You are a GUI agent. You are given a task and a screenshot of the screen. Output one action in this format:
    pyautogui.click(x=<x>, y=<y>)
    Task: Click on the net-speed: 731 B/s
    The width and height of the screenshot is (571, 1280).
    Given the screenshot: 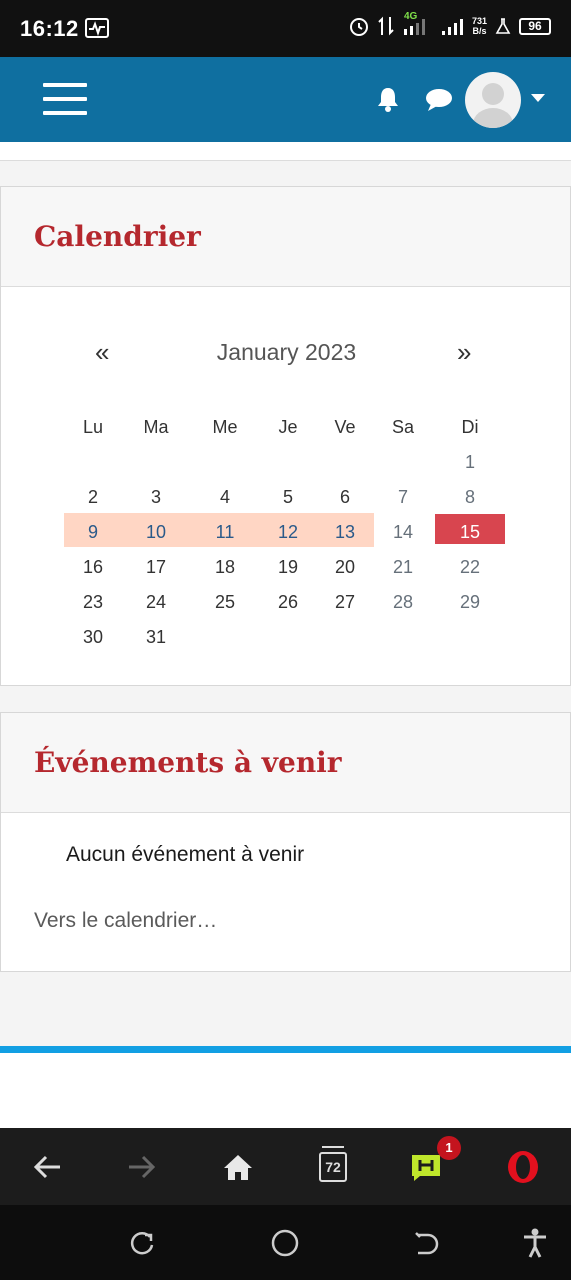 What is the action you would take?
    pyautogui.click(x=479, y=26)
    